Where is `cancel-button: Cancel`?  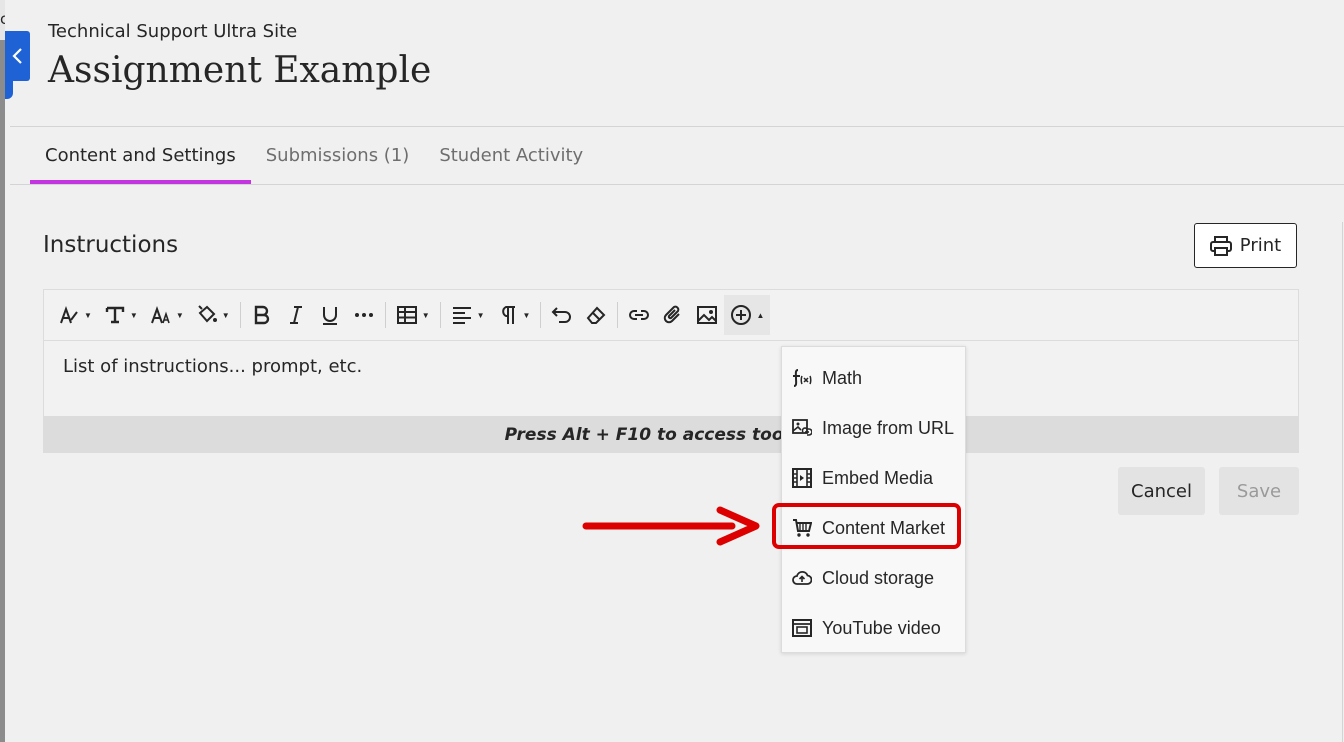
cancel-button: Cancel is located at coordinates (1161, 491).